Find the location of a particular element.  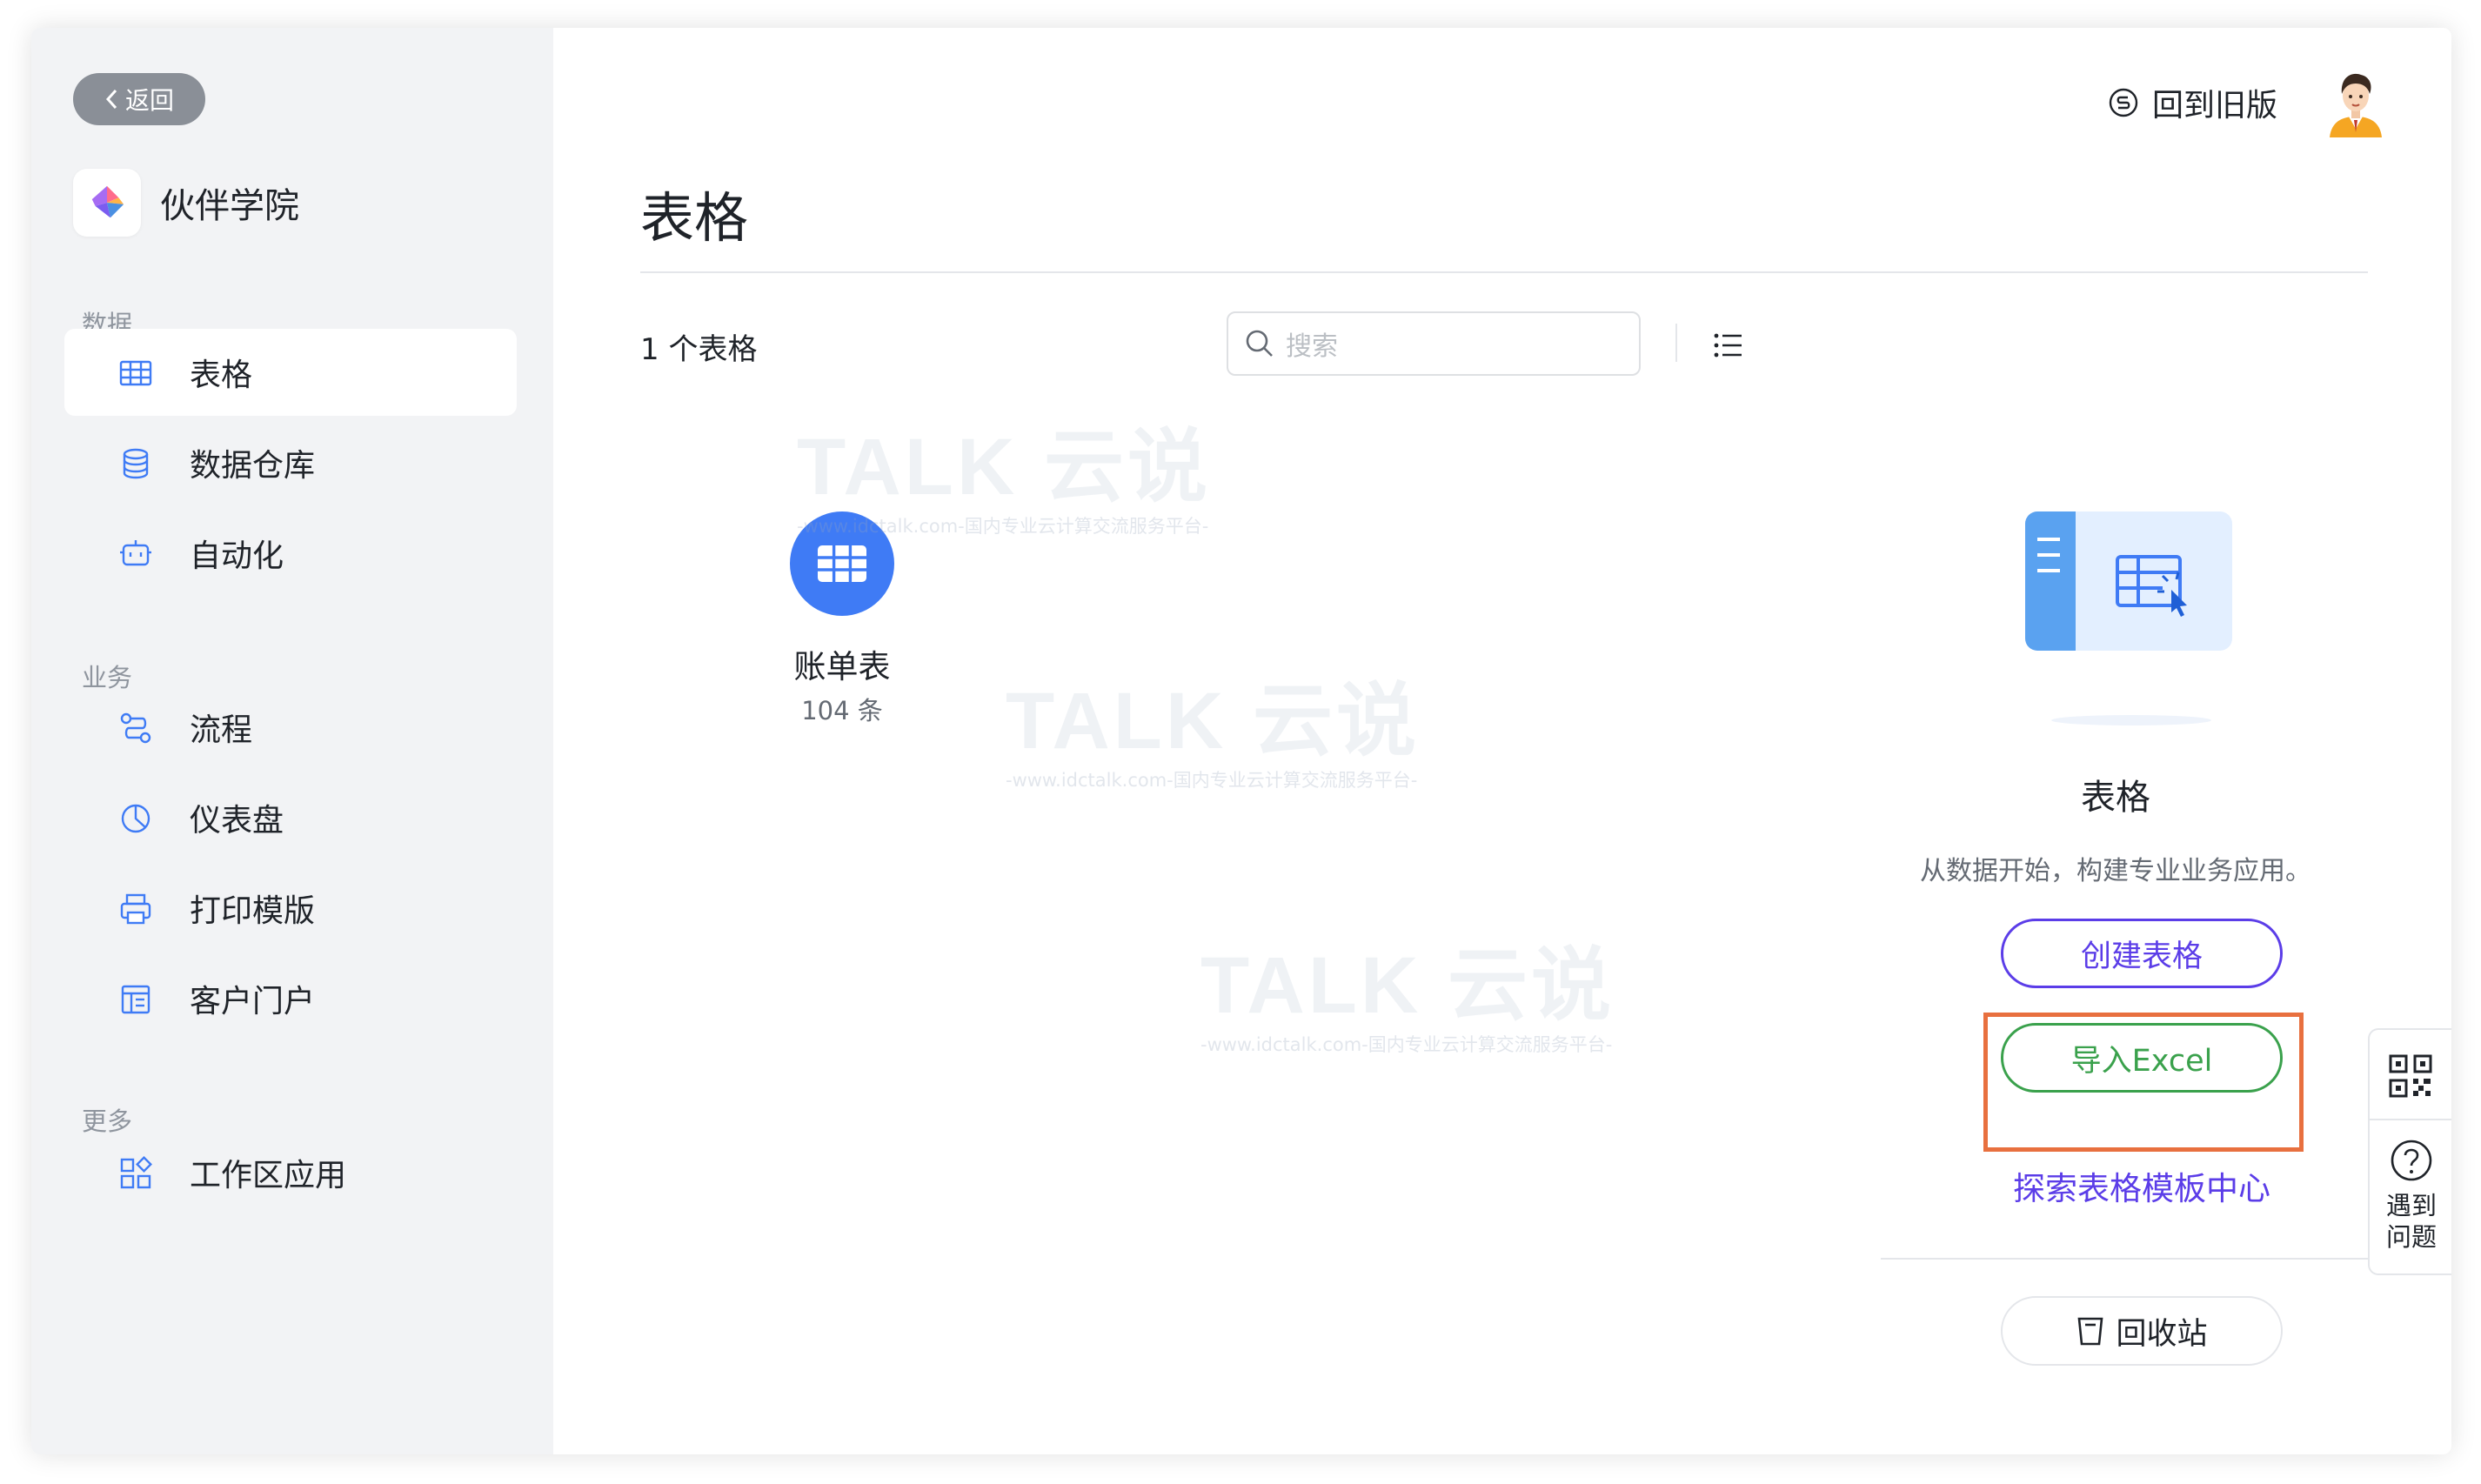

sidebar-item-data-warehouse: 数据仓库 is located at coordinates (290, 463).